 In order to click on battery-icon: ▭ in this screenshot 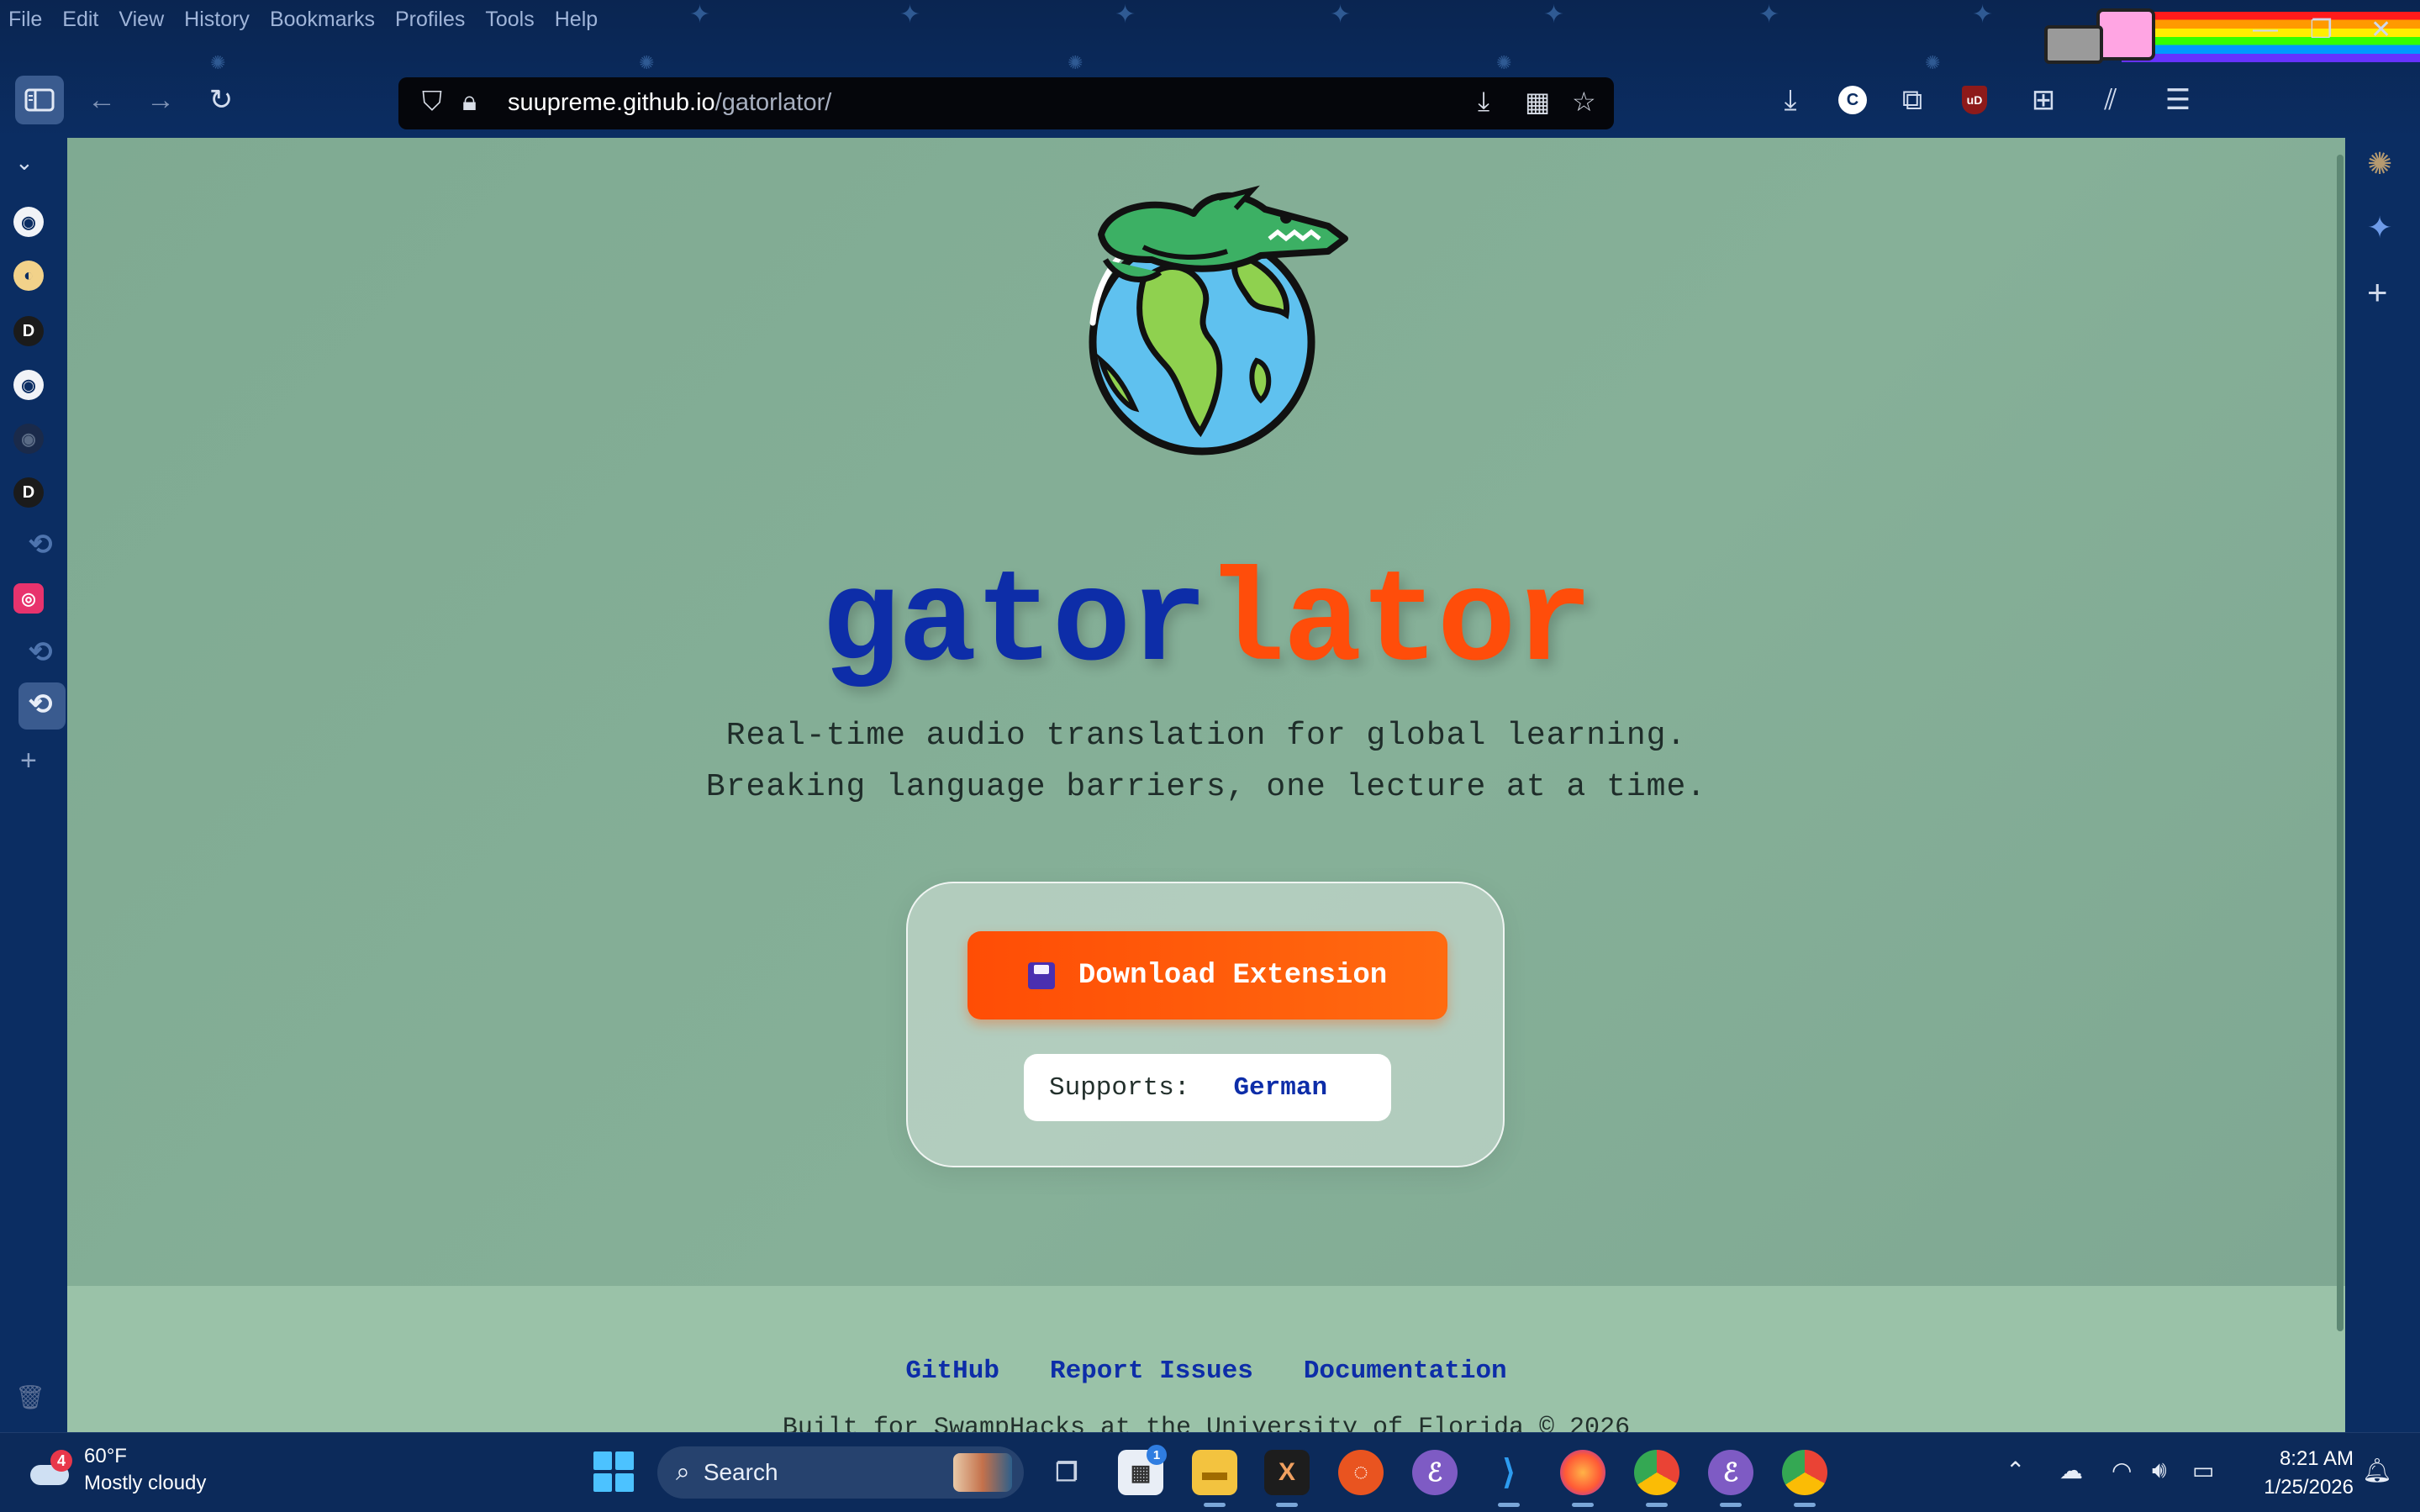, I will do `click(2203, 1470)`.